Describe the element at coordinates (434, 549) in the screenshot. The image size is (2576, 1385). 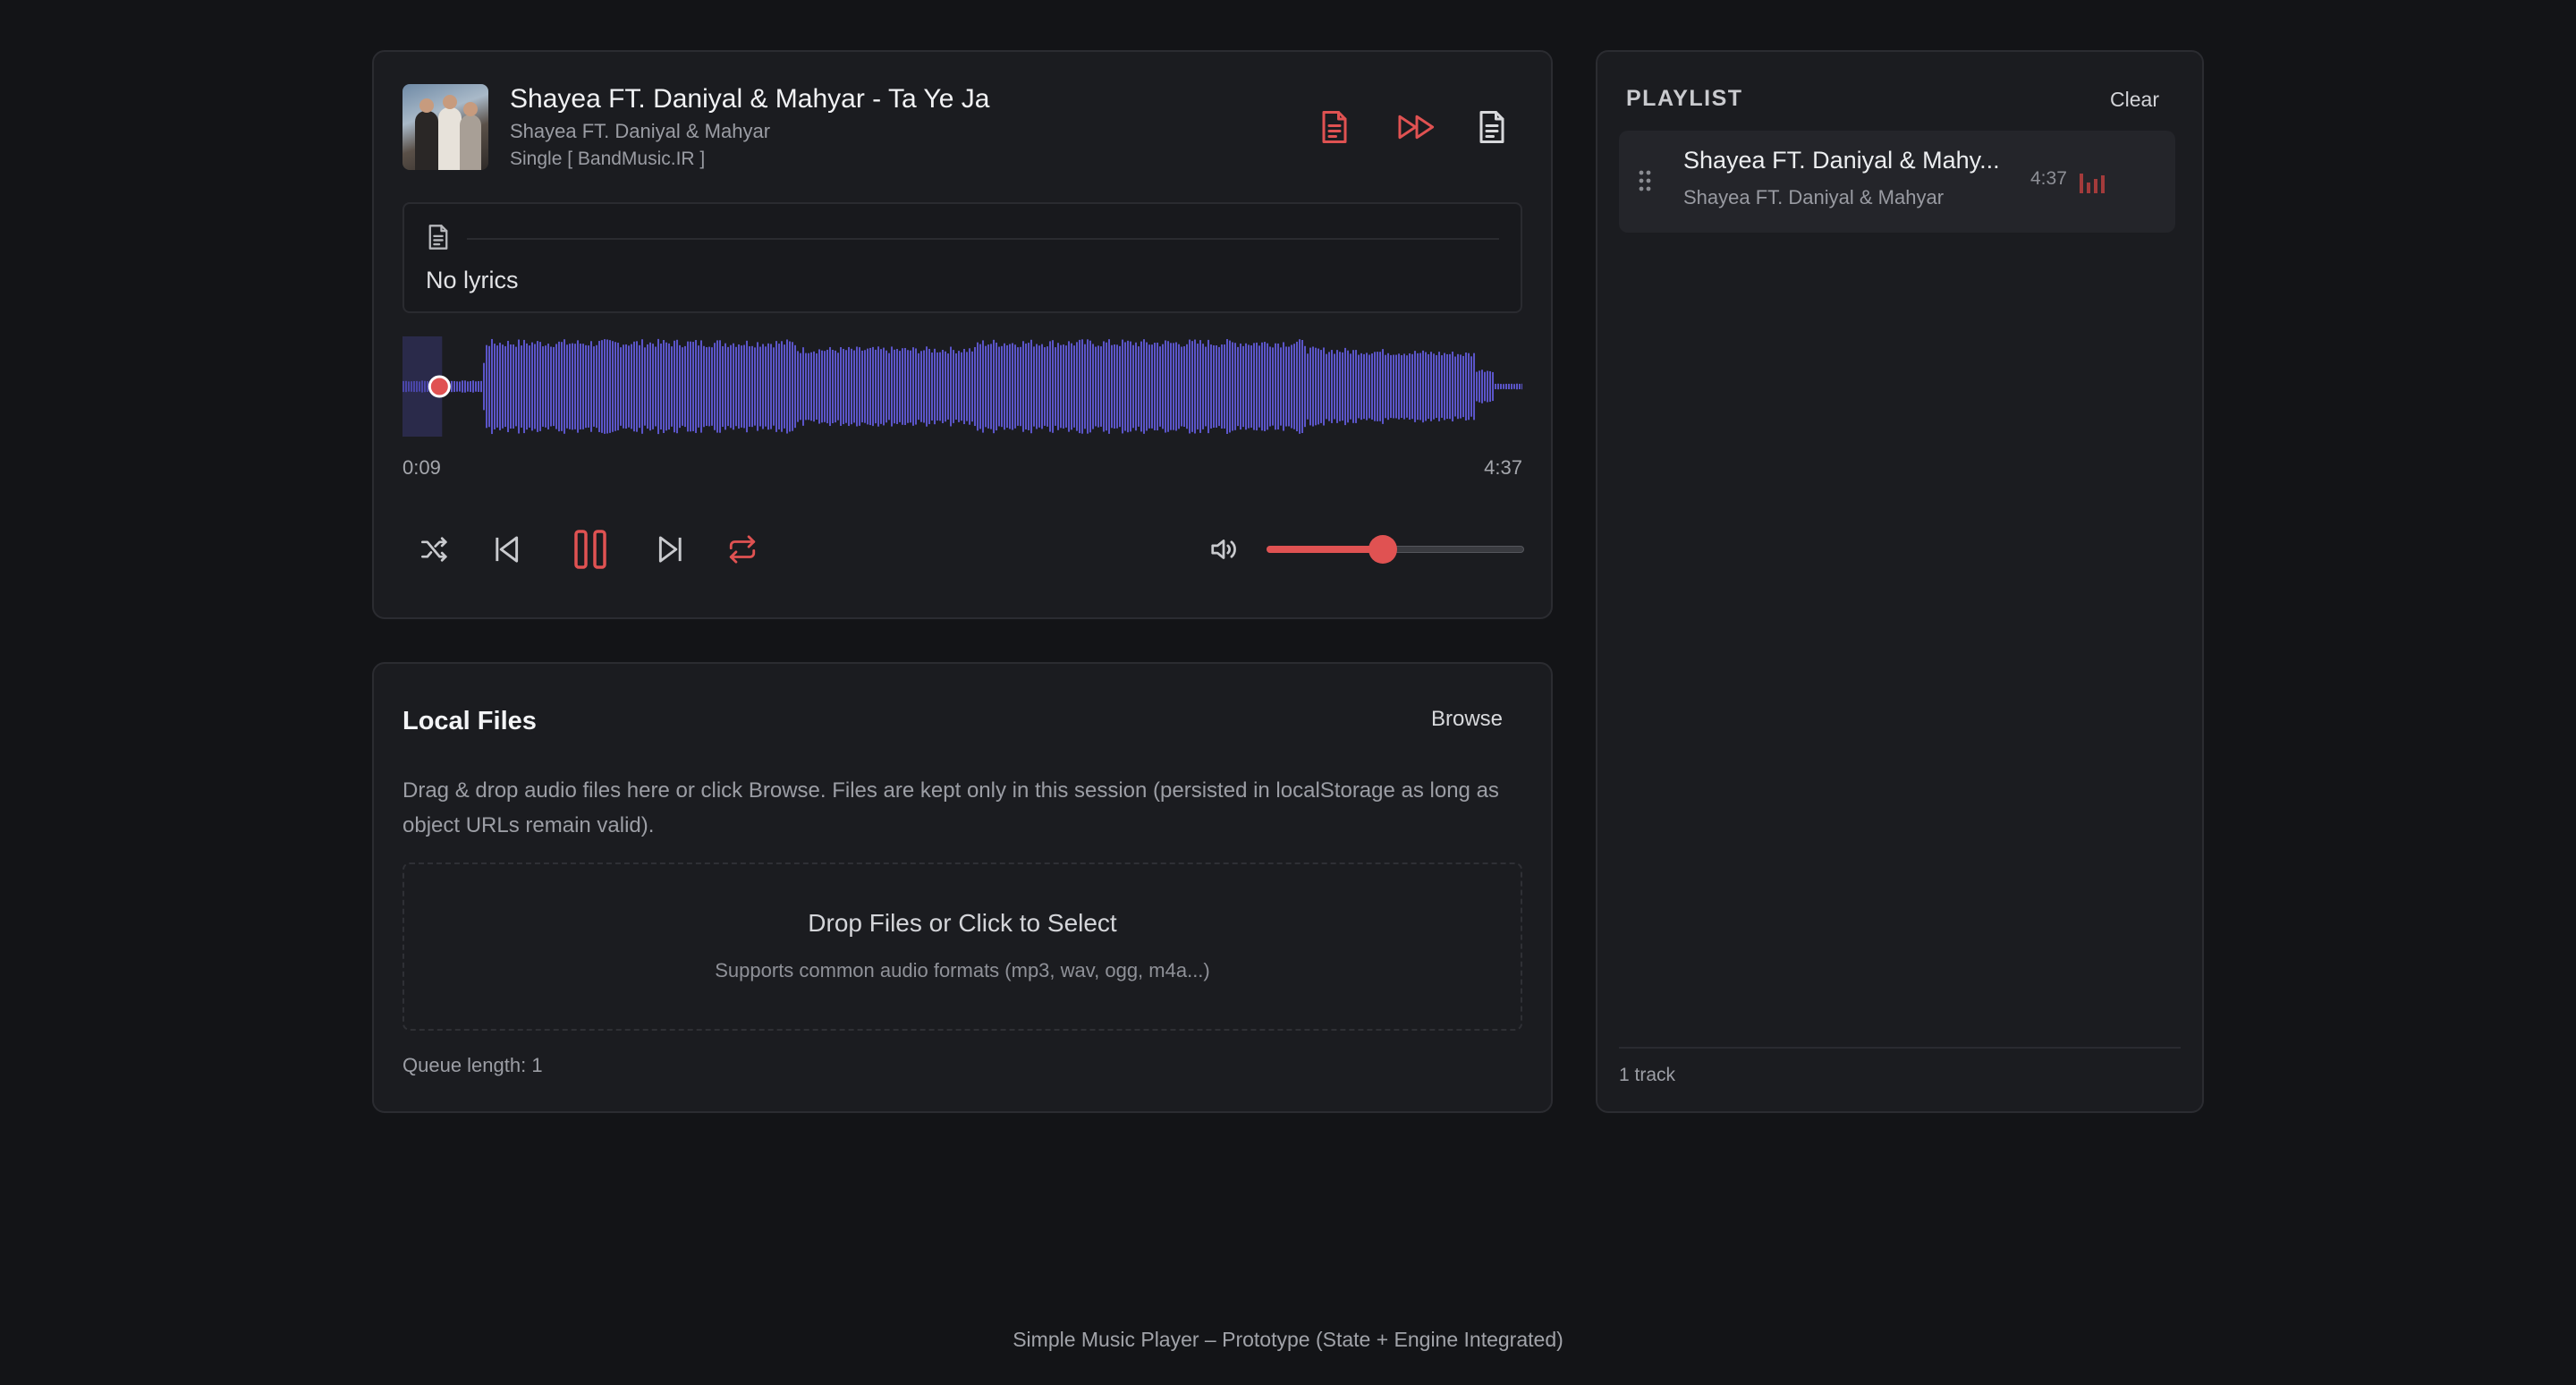
I see `shuffle-button` at that location.